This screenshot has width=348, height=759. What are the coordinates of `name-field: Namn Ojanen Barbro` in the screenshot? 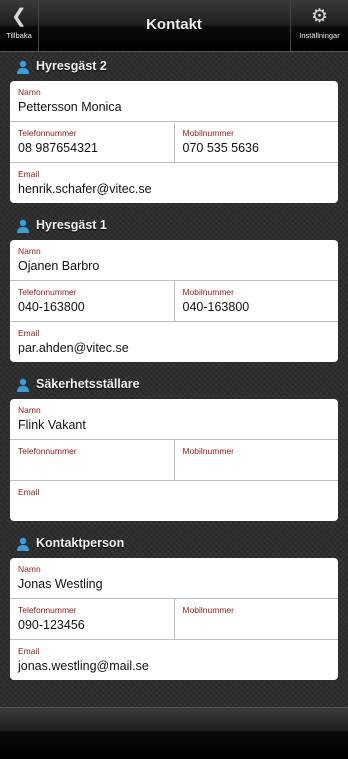 It's located at (174, 260).